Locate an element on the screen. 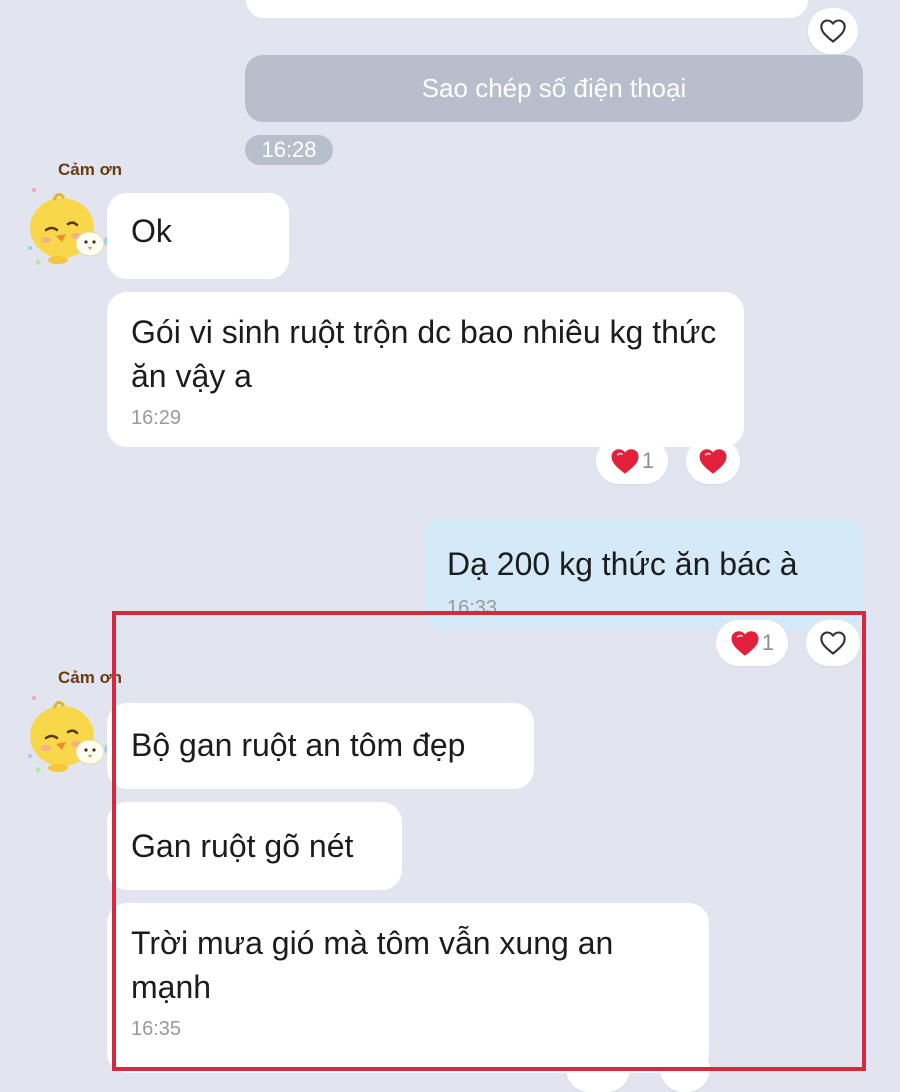 This screenshot has width=900, height=1092. time-badge-text: 16:28 is located at coordinates (289, 149).